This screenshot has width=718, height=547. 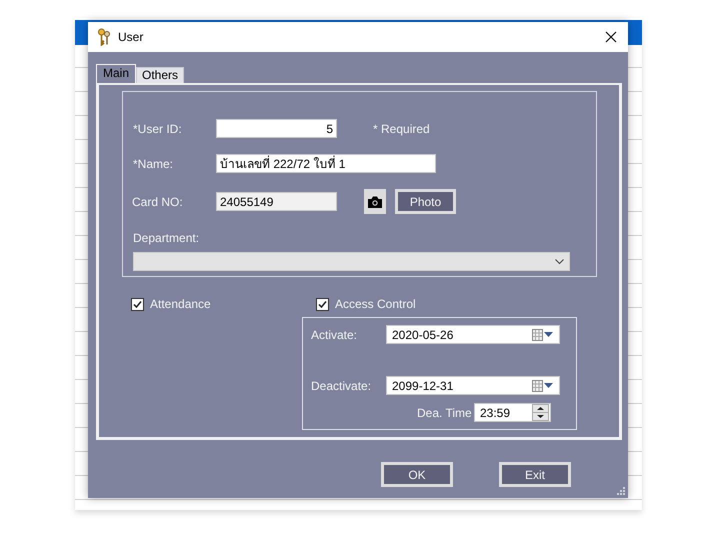 What do you see at coordinates (160, 75) in the screenshot?
I see `tab: Others` at bounding box center [160, 75].